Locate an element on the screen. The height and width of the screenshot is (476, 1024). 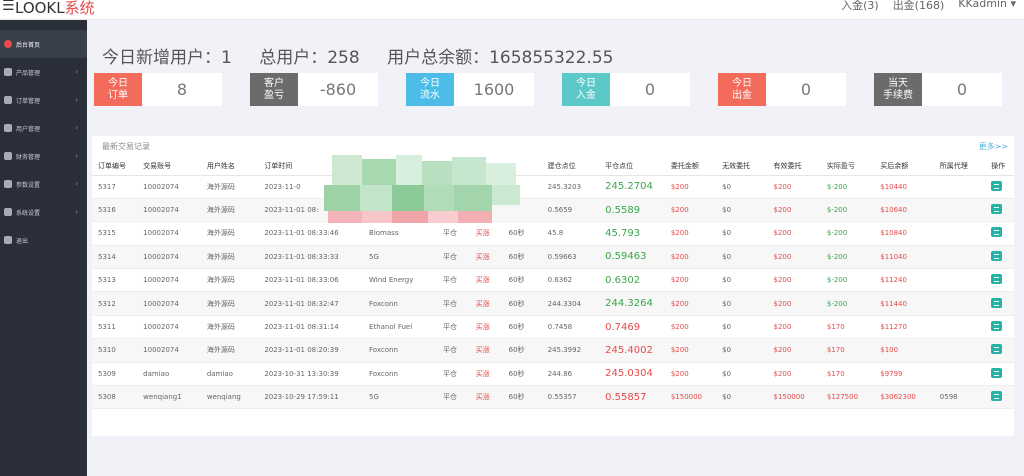
withdraw-link: 出金(168) is located at coordinates (919, 6).